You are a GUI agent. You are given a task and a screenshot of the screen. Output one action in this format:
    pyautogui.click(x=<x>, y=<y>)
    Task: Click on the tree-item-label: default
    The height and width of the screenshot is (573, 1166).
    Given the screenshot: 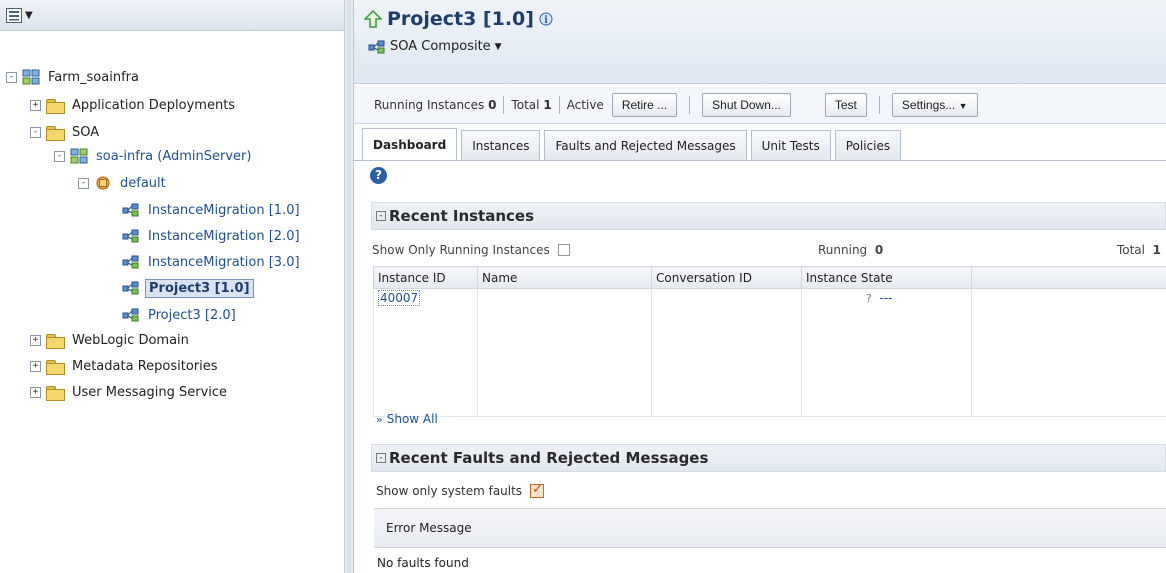 What is the action you would take?
    pyautogui.click(x=143, y=183)
    